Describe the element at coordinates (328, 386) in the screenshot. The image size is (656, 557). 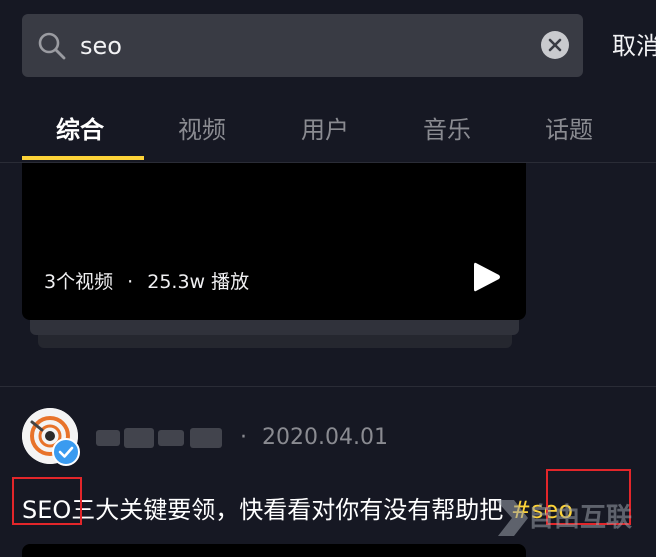
I see `divider` at that location.